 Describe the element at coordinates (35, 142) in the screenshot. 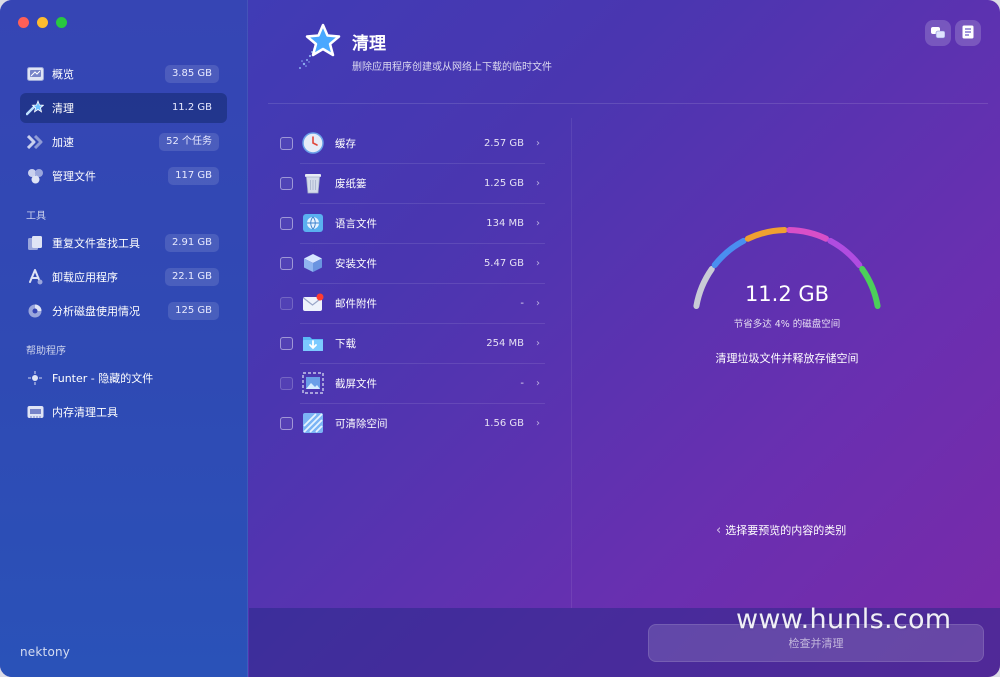

I see `speedup-icon` at that location.